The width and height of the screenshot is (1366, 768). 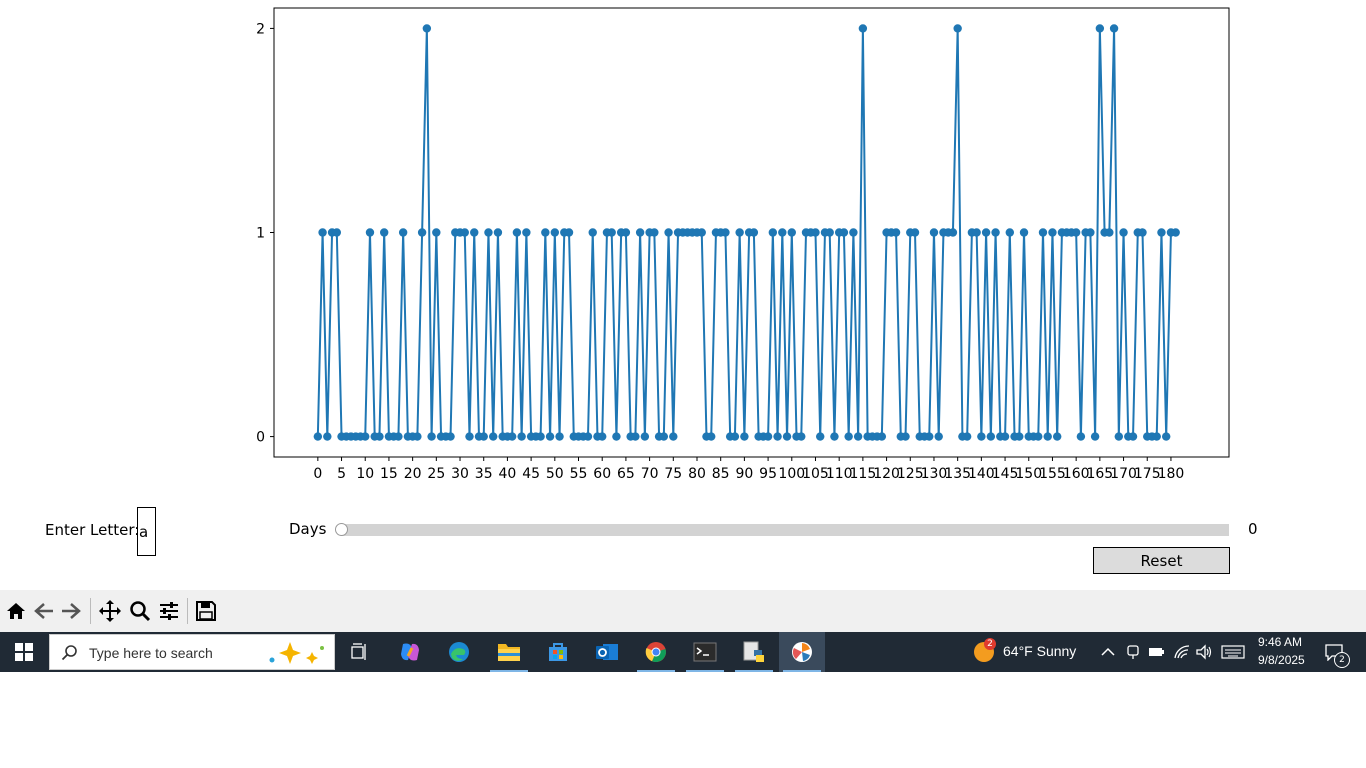 What do you see at coordinates (531, 474) in the screenshot?
I see `x-tick-label: 45` at bounding box center [531, 474].